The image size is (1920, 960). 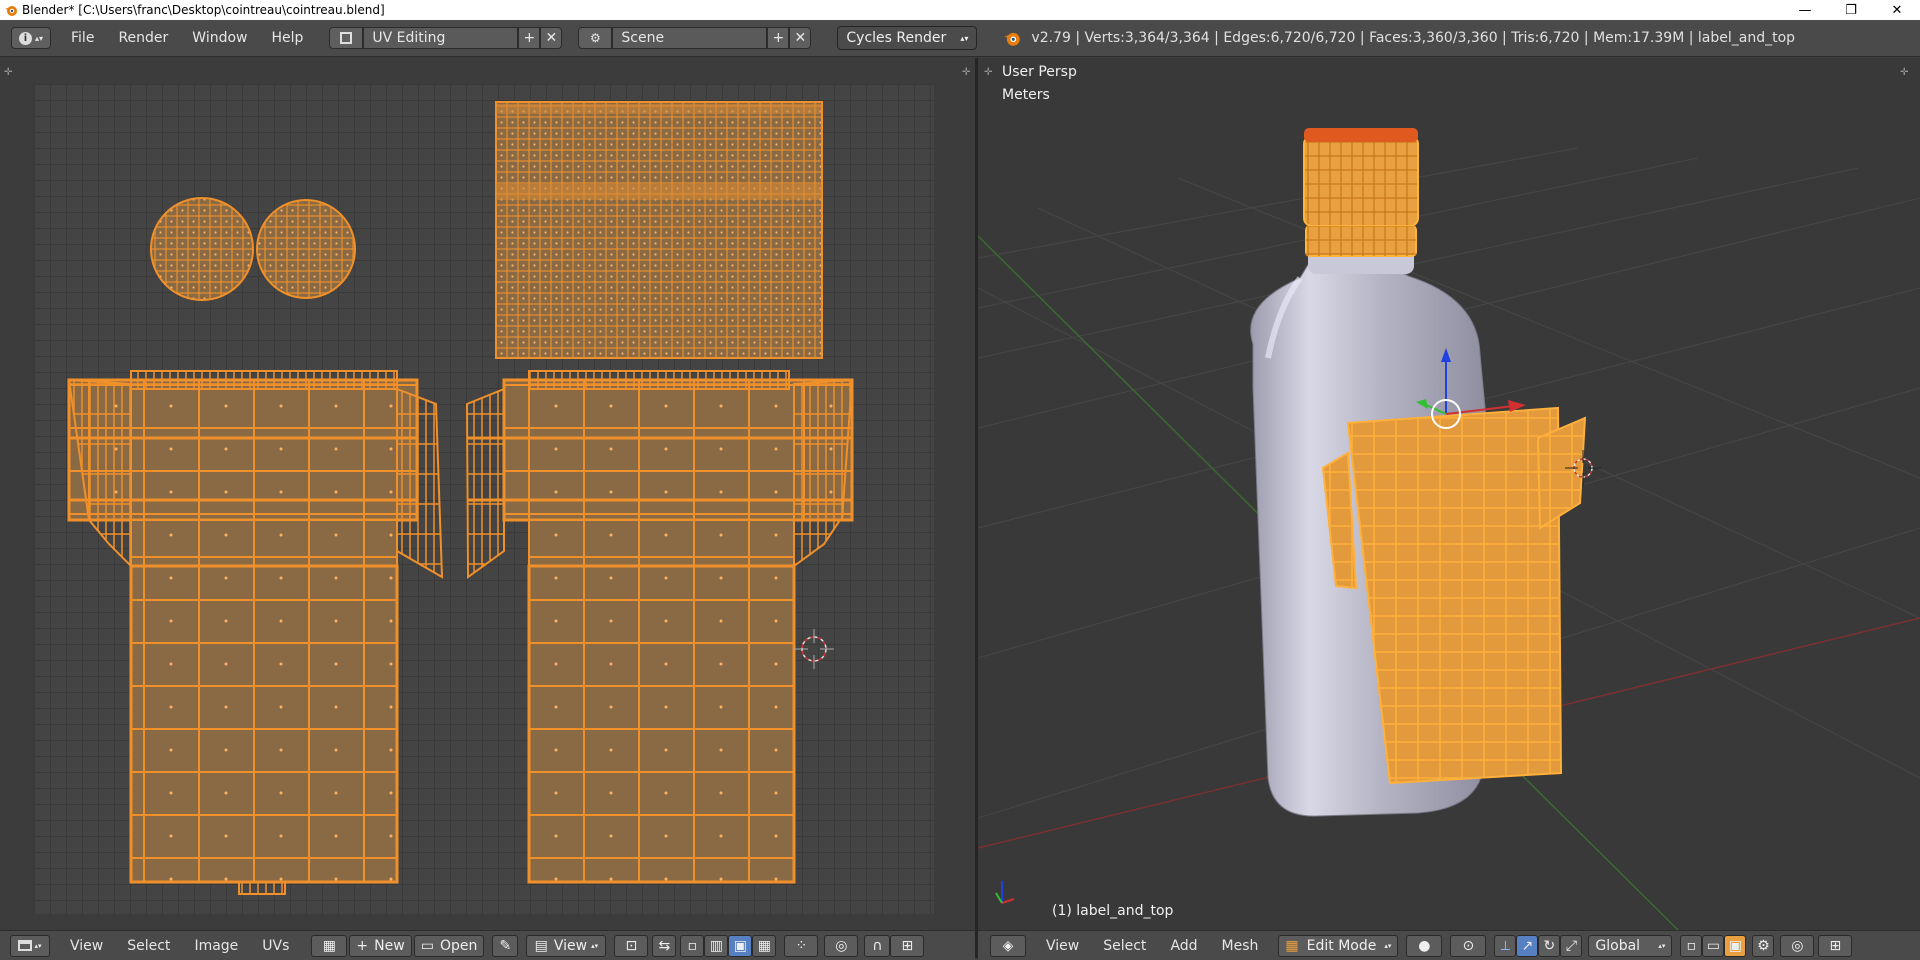 I want to click on select-mode-edge-button: ▥, so click(x=716, y=945).